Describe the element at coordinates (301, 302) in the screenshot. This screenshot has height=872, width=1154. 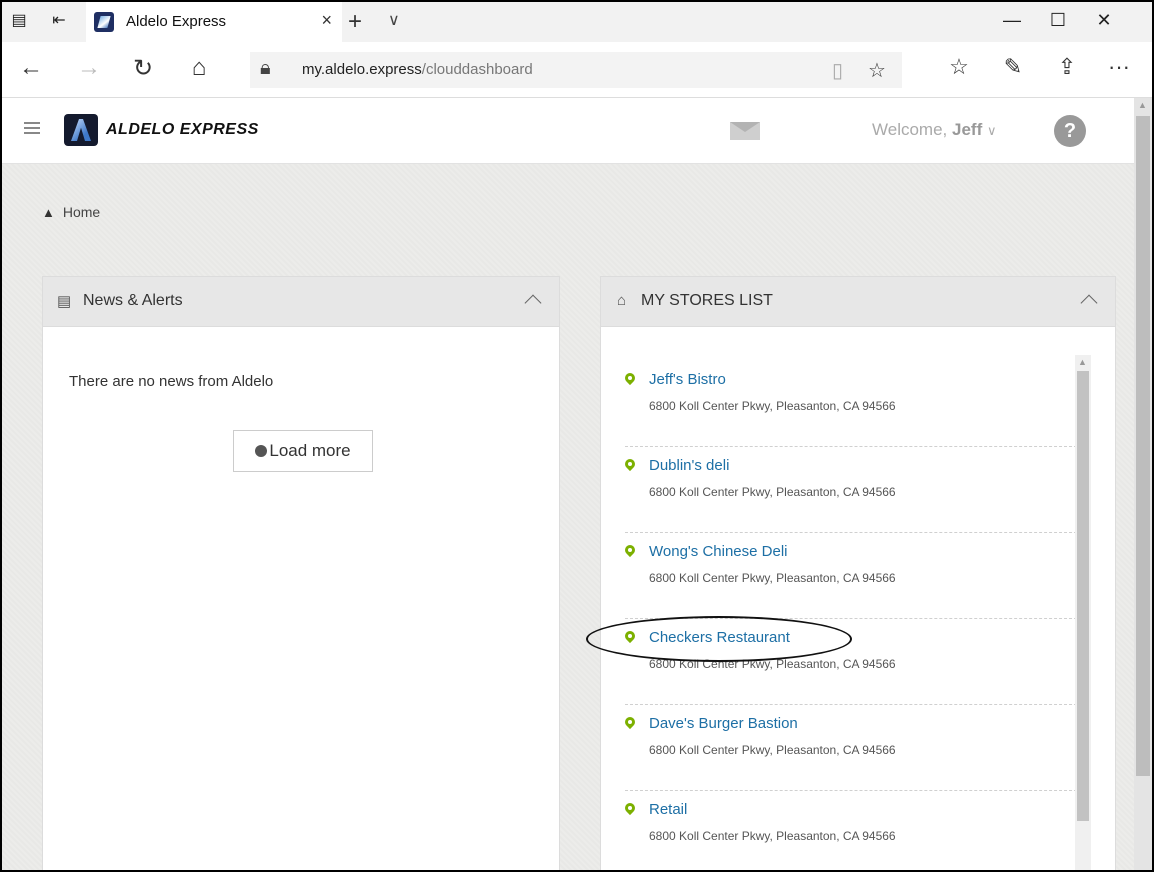
I see `news-panel-header: ▤ News & Alerts` at that location.